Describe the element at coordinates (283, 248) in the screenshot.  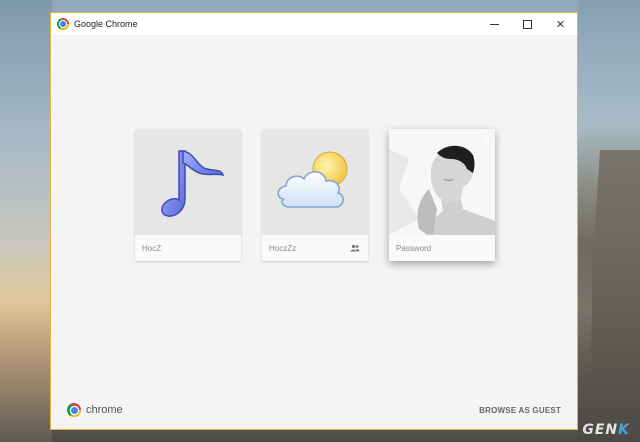
I see `profile-name: HoczZz` at that location.